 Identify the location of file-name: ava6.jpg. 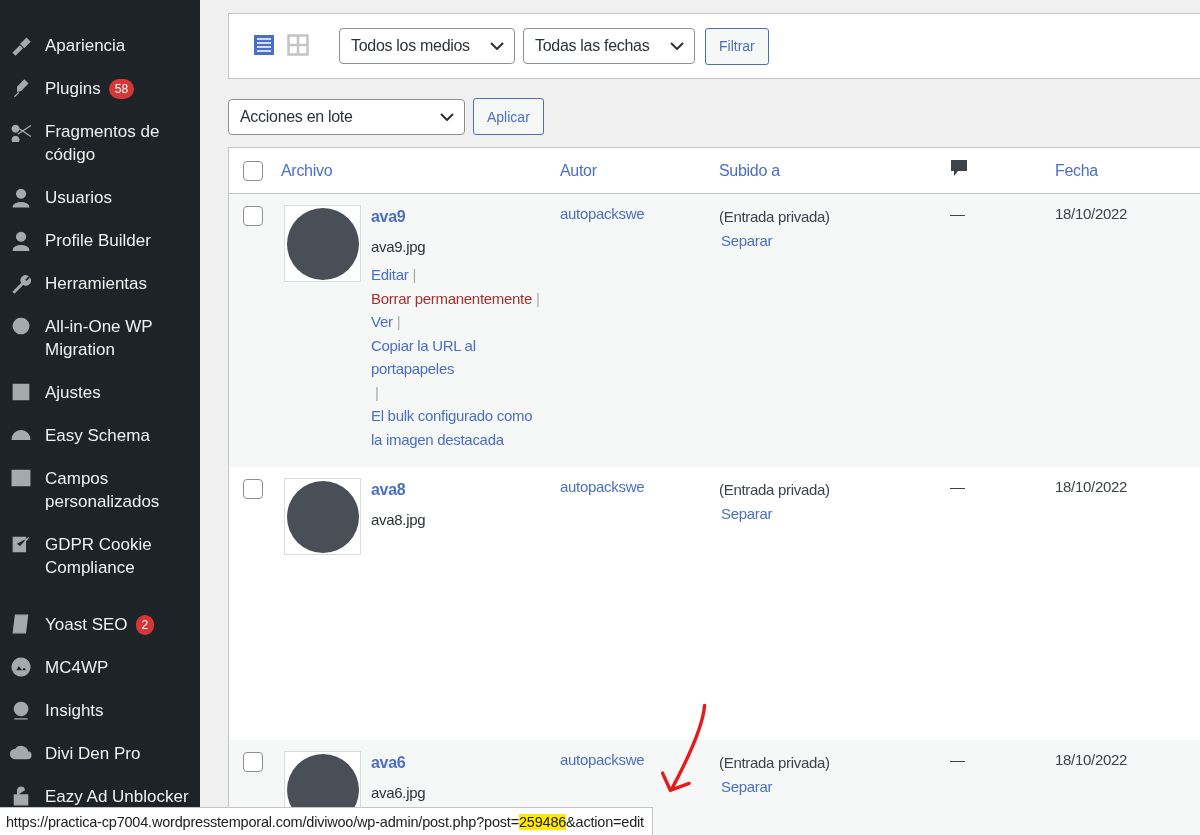
(399, 792).